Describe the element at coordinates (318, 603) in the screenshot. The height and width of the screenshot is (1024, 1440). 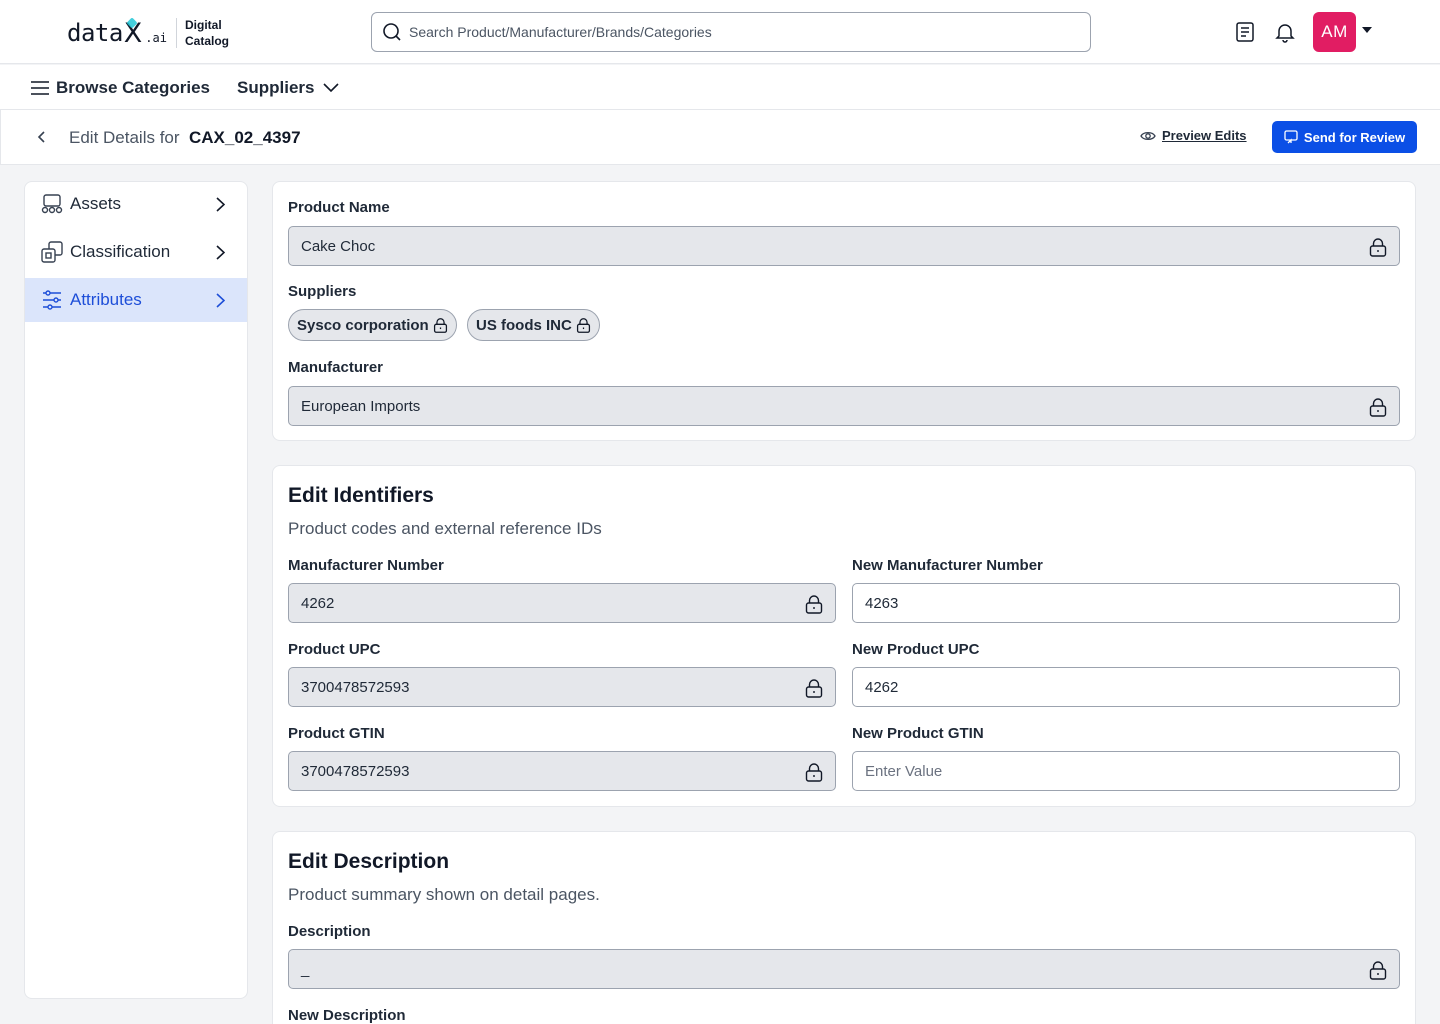
I see `manufacturer-number-value: 4262` at that location.